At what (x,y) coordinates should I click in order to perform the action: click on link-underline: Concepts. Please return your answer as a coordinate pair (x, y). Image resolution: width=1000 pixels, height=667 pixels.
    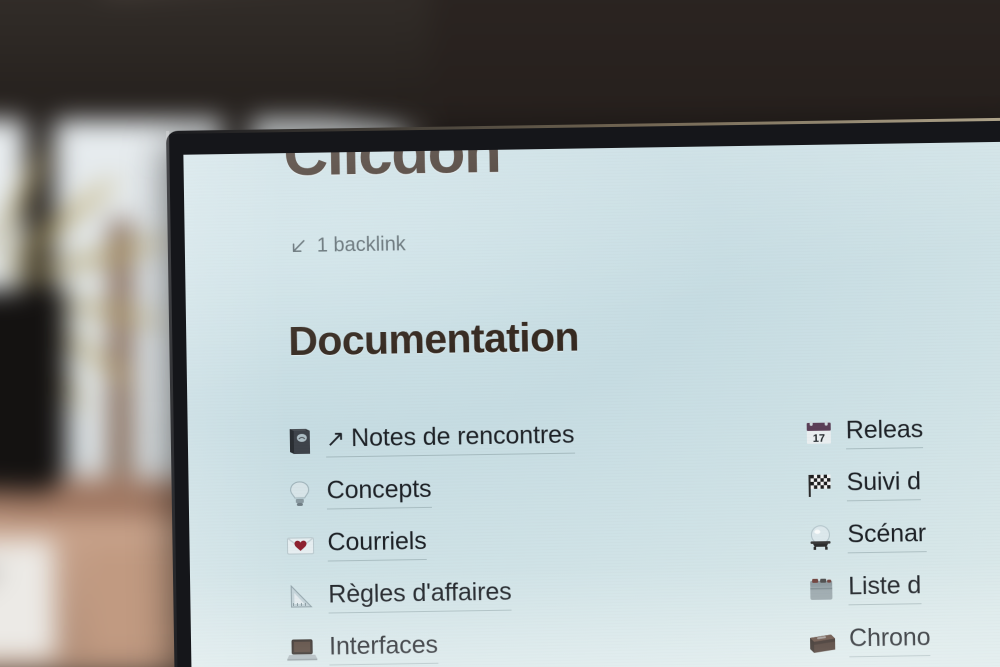
    Looking at the image, I should click on (379, 492).